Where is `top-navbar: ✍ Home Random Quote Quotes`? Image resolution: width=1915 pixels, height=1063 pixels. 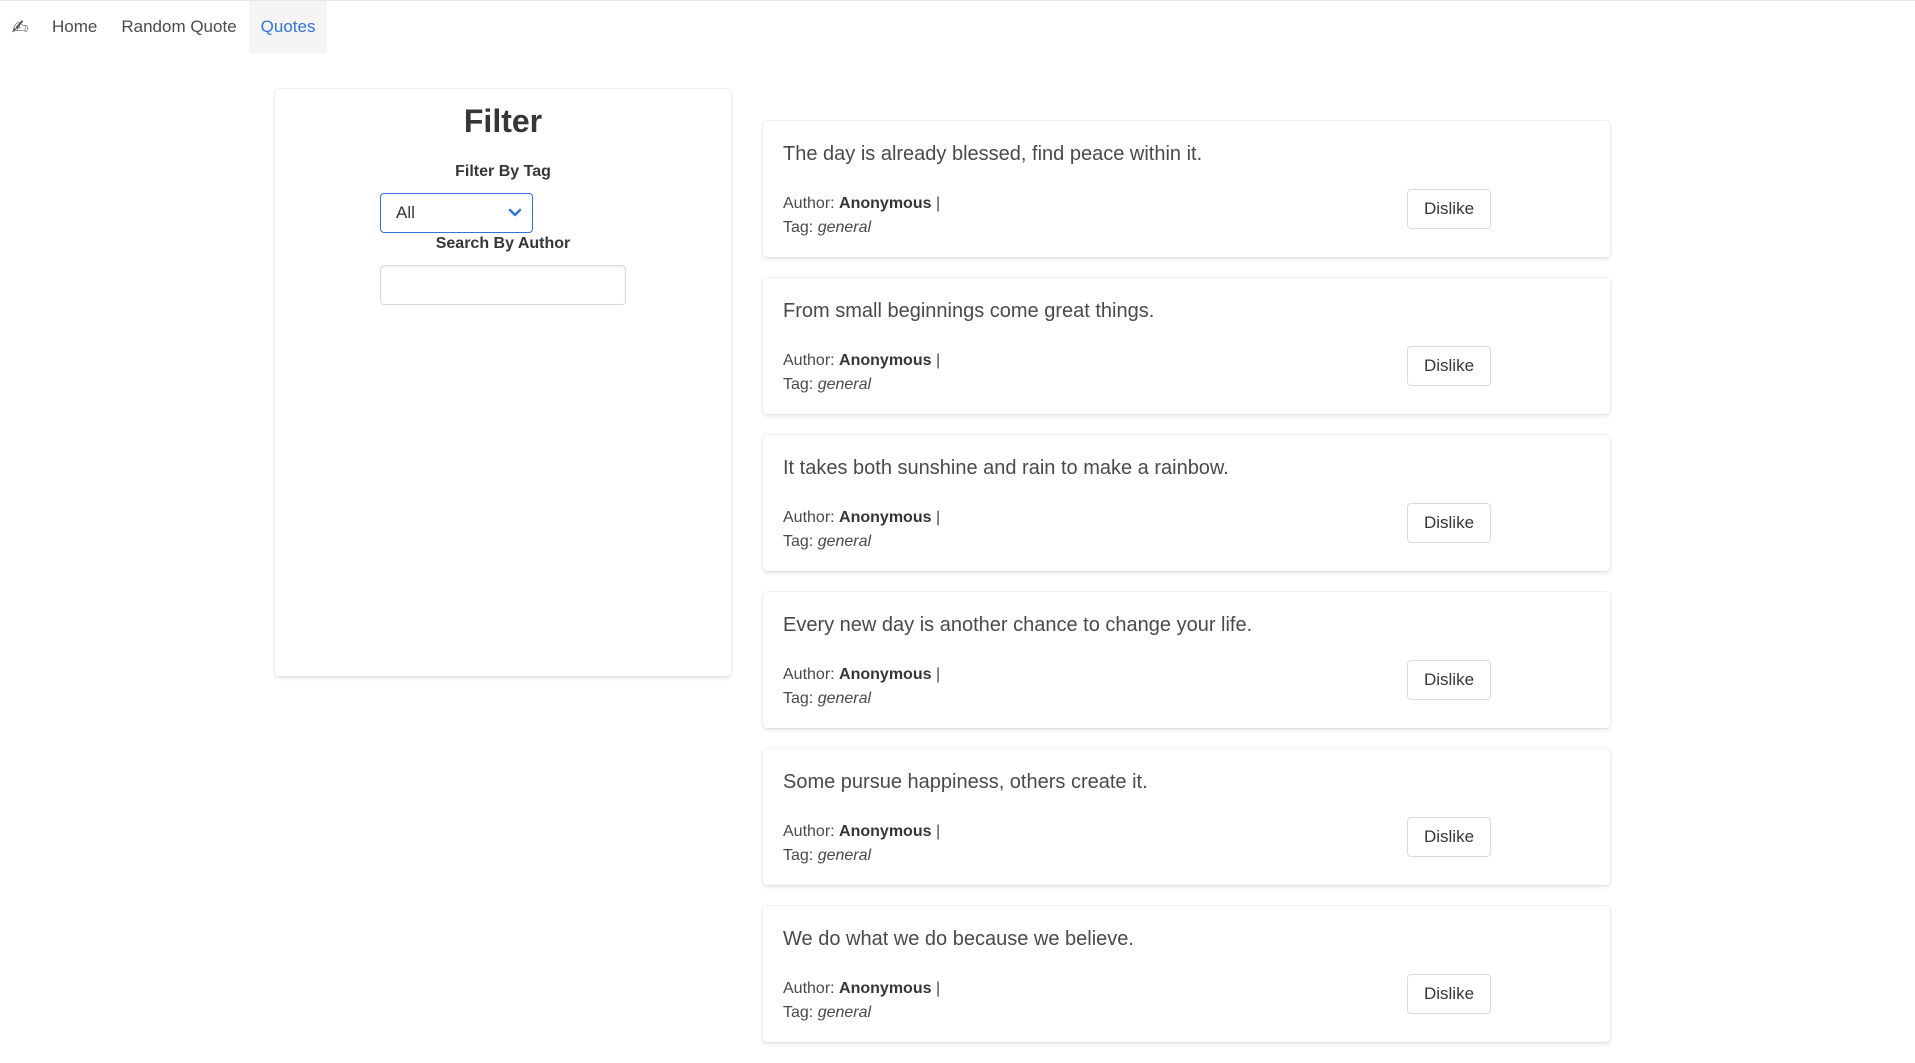
top-navbar: ✍ Home Random Quote Quotes is located at coordinates (957, 26).